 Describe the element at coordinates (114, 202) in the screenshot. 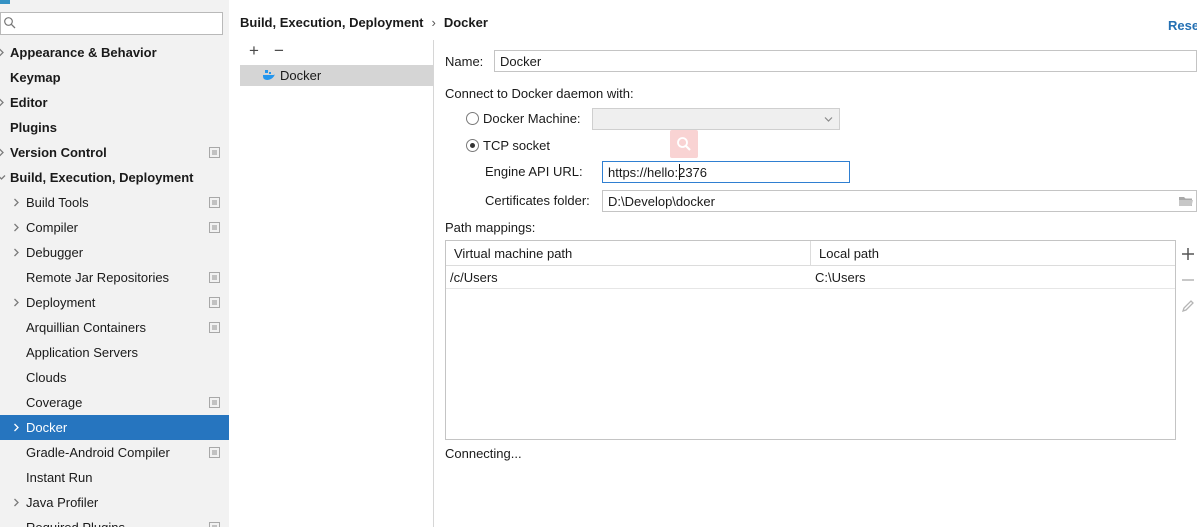

I see `tree-item: Build Tools` at that location.